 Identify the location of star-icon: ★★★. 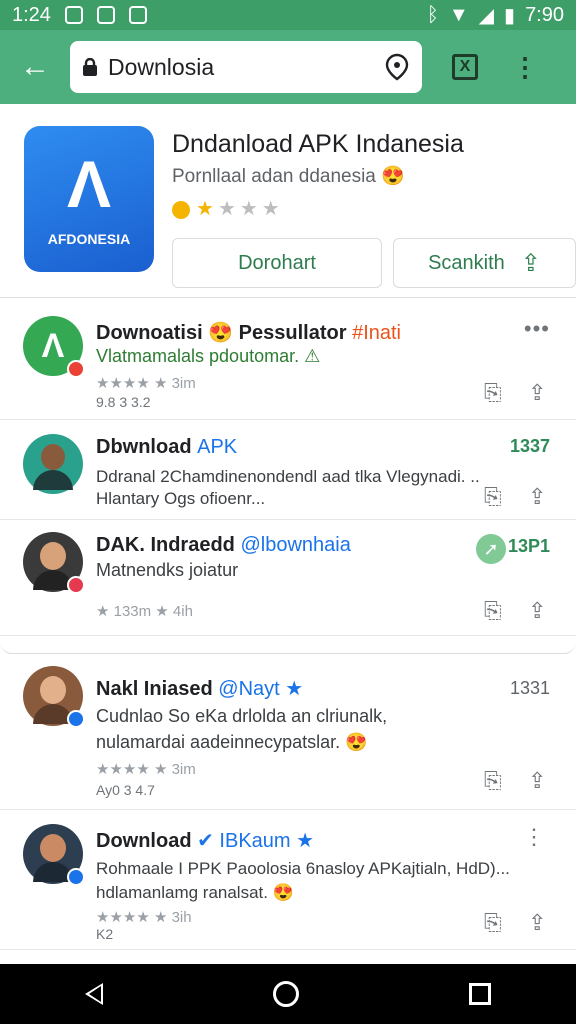
(250, 209).